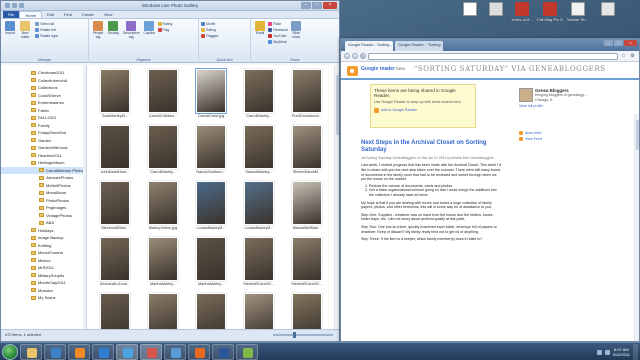 Image resolution: width=640 pixels, height=360 pixels. What do you see at coordinates (163, 209) in the screenshot?
I see `photo-thumbnail: MarleyVeters.jpg` at bounding box center [163, 209].